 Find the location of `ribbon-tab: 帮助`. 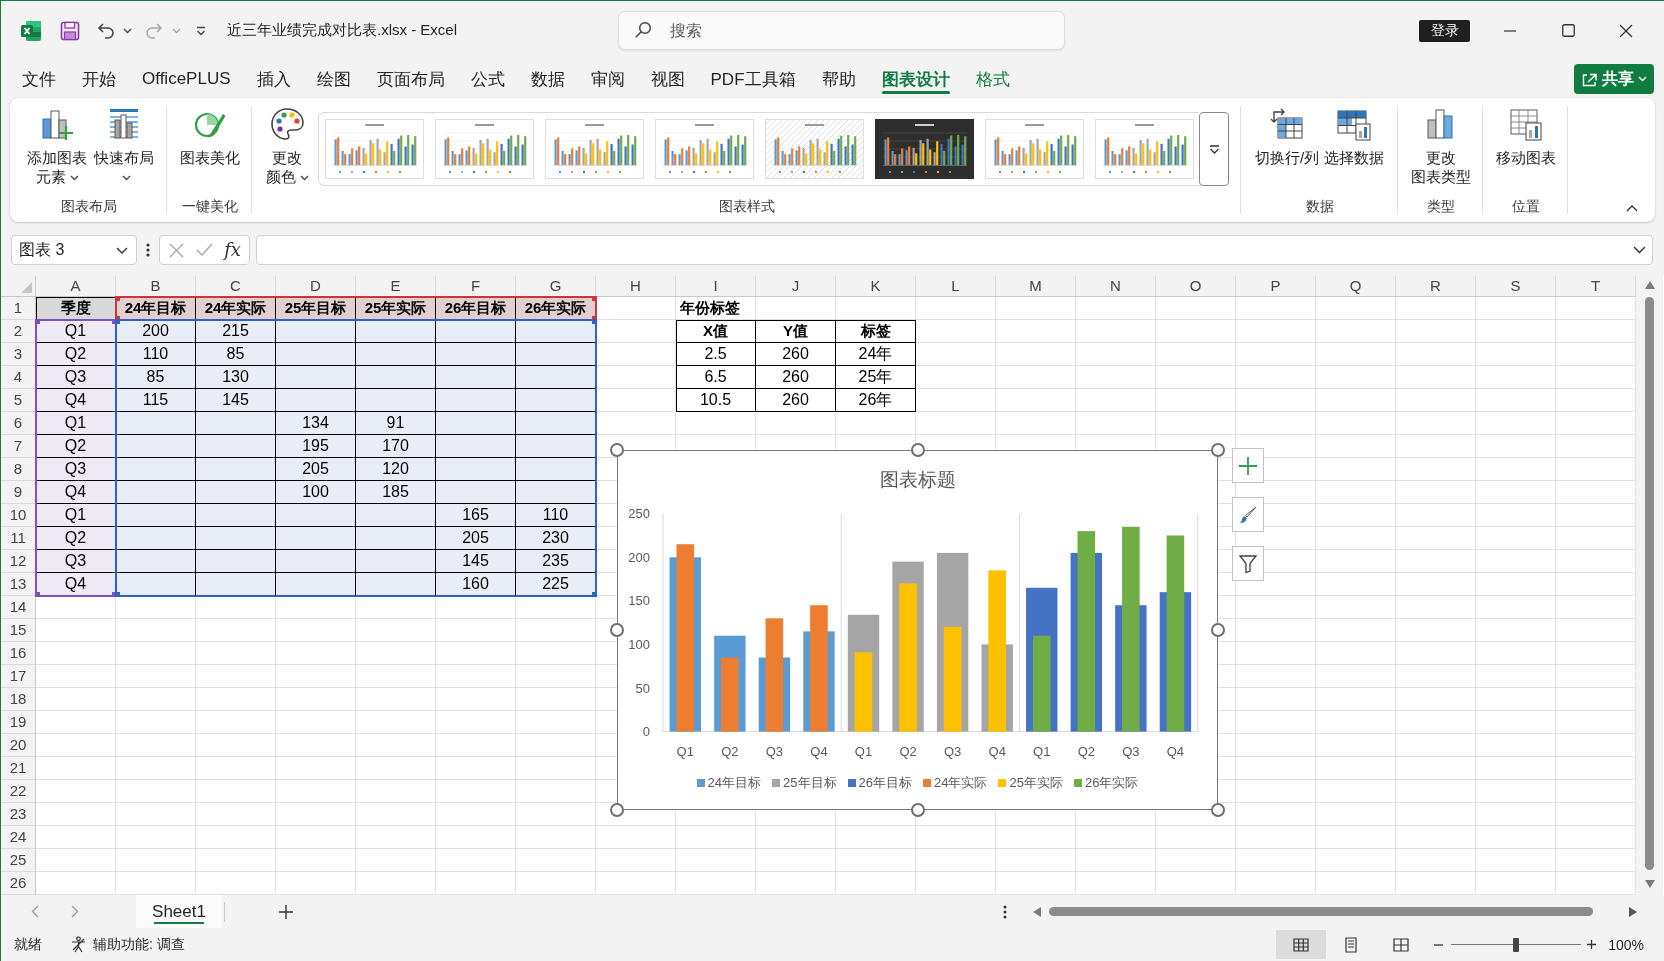

ribbon-tab: 帮助 is located at coordinates (838, 79).